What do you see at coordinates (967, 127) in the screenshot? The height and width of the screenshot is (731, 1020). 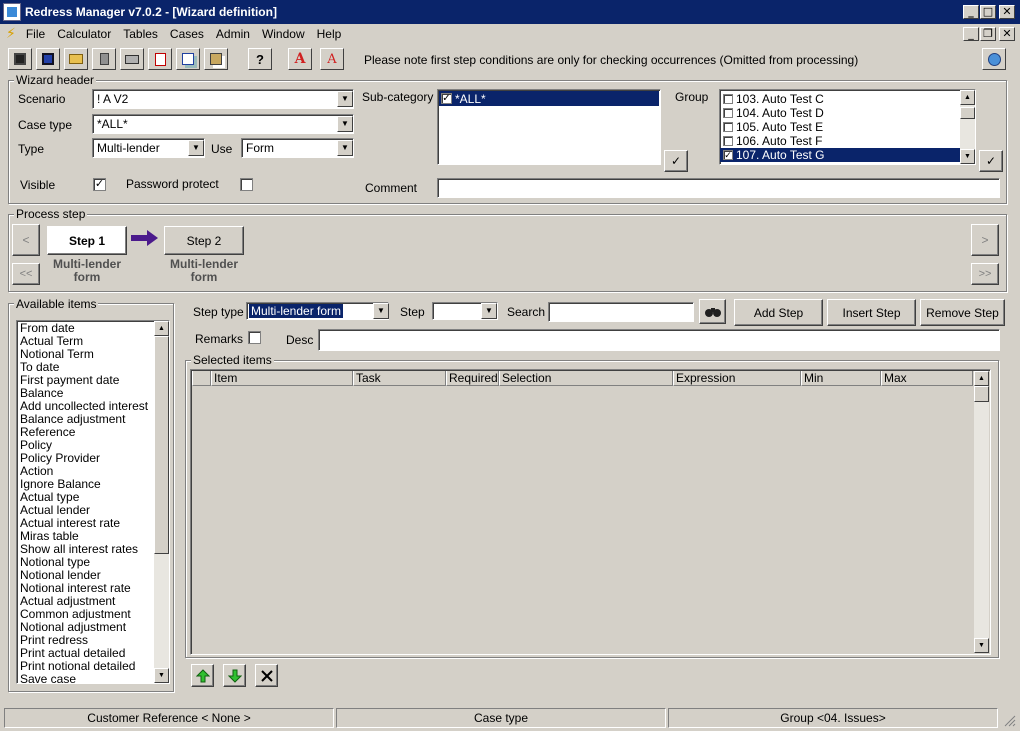 I see `group-scrollbar: ▲ ▼` at bounding box center [967, 127].